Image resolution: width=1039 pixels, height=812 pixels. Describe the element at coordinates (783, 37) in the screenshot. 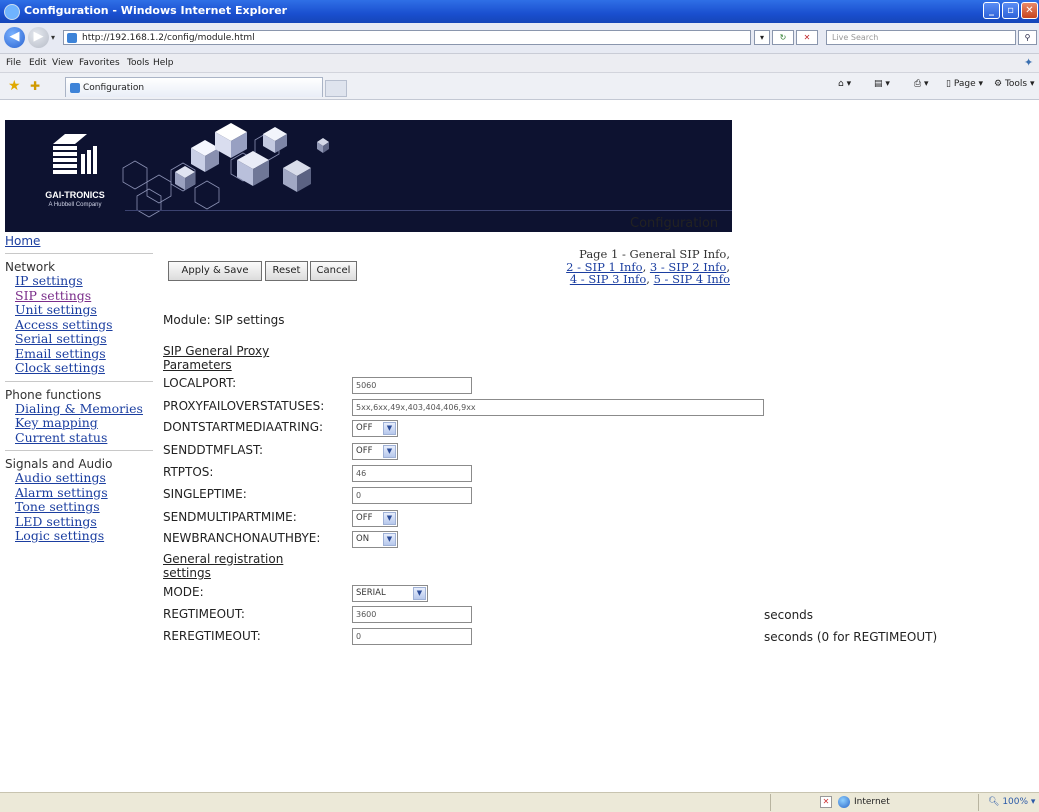

I see `refresh-icon: ↻` at that location.